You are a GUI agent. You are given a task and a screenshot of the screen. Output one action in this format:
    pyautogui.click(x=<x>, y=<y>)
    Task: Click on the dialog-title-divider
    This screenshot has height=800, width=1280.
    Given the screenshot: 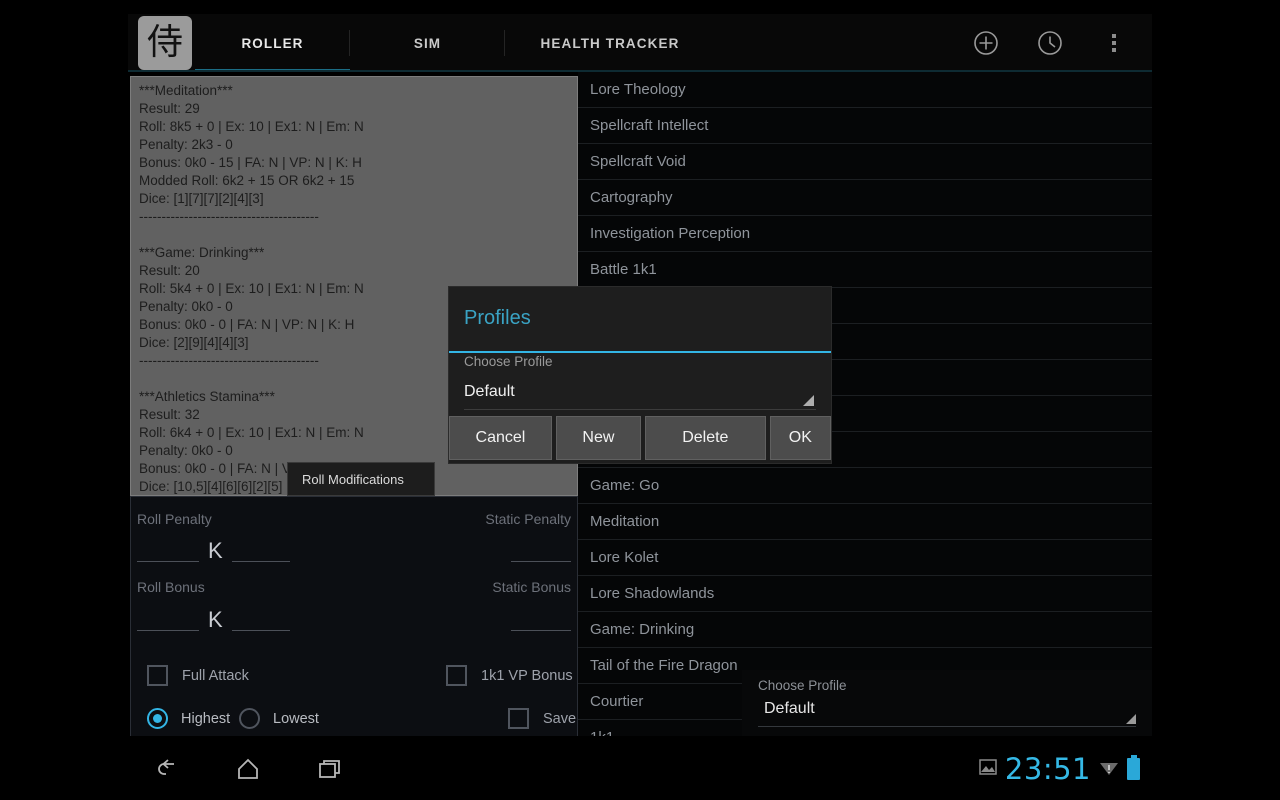 What is the action you would take?
    pyautogui.click(x=640, y=352)
    